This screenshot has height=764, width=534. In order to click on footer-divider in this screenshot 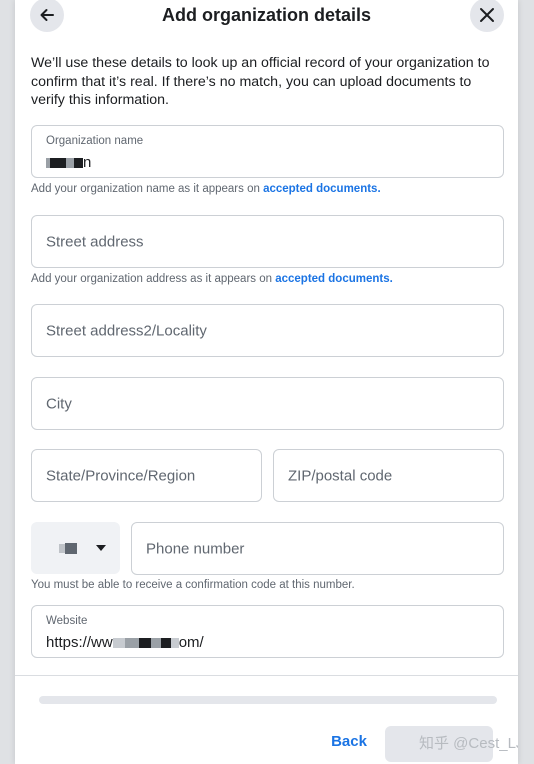, I will do `click(266, 675)`.